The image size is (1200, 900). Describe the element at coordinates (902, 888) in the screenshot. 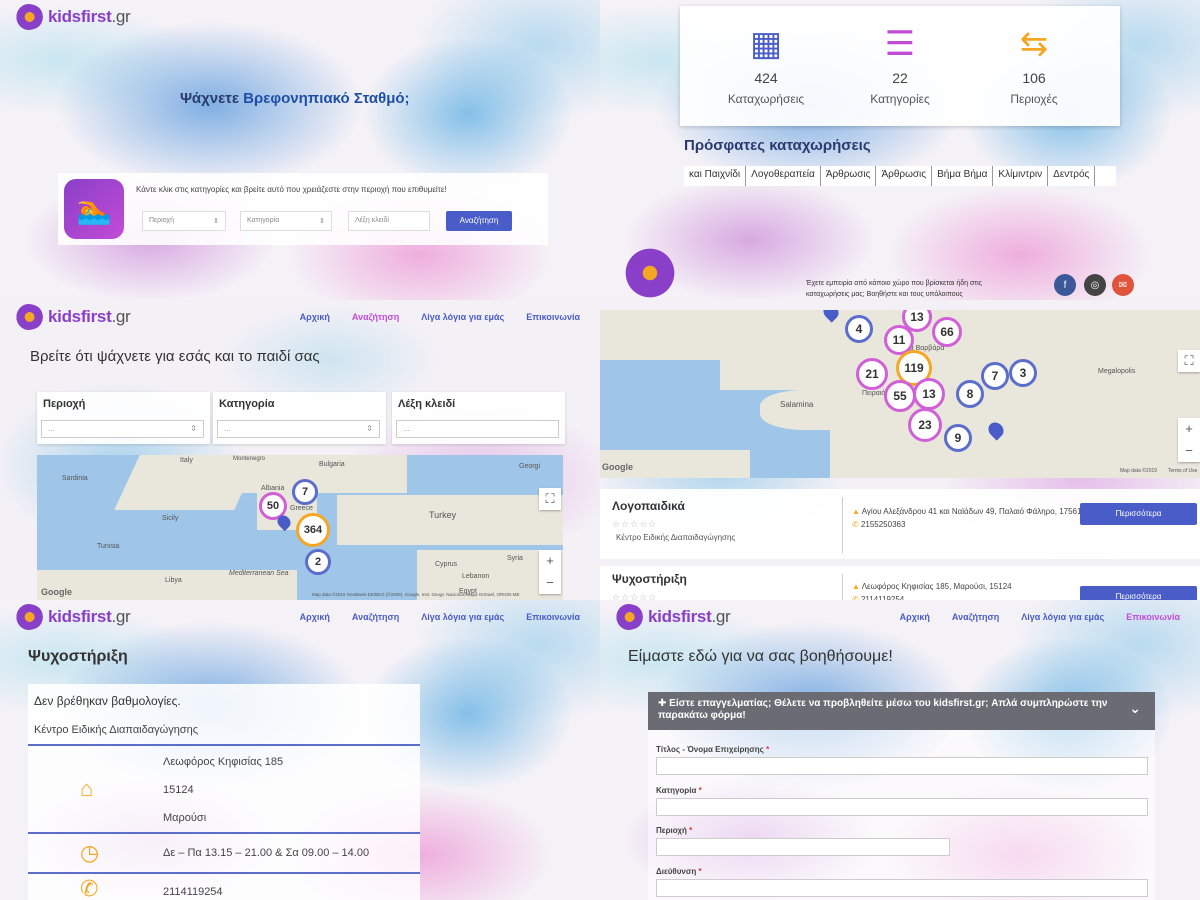

I see `address-input` at that location.